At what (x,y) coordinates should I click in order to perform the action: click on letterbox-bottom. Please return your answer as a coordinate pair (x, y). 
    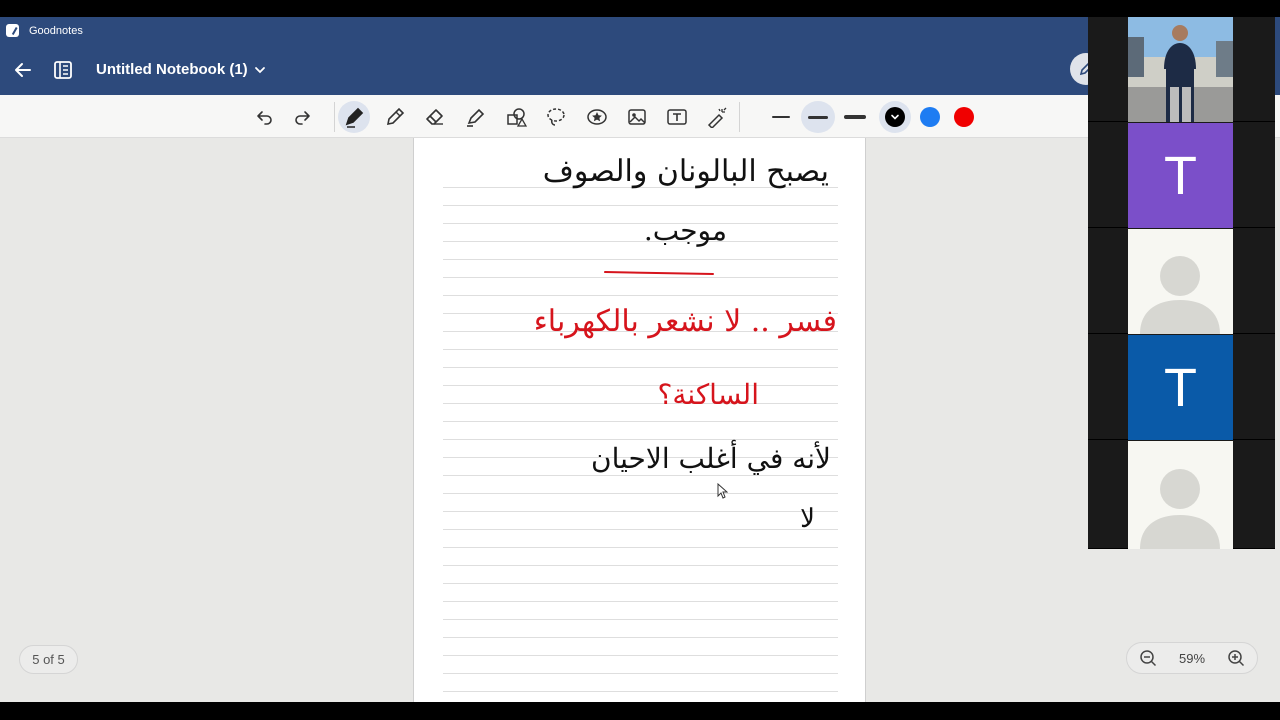
    Looking at the image, I should click on (640, 711).